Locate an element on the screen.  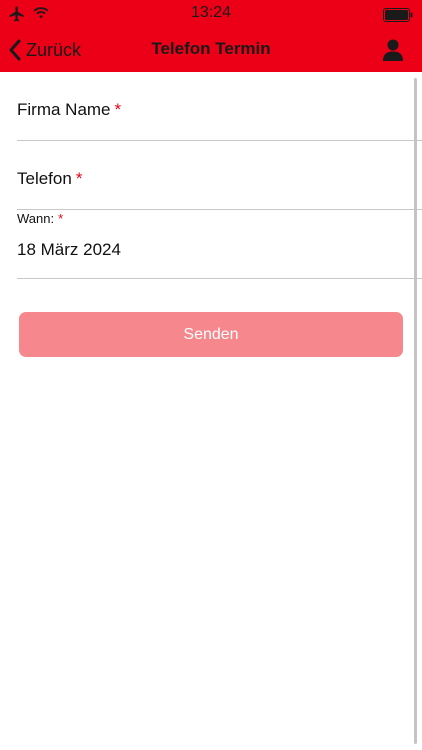
status-time: 13:24 is located at coordinates (211, 12).